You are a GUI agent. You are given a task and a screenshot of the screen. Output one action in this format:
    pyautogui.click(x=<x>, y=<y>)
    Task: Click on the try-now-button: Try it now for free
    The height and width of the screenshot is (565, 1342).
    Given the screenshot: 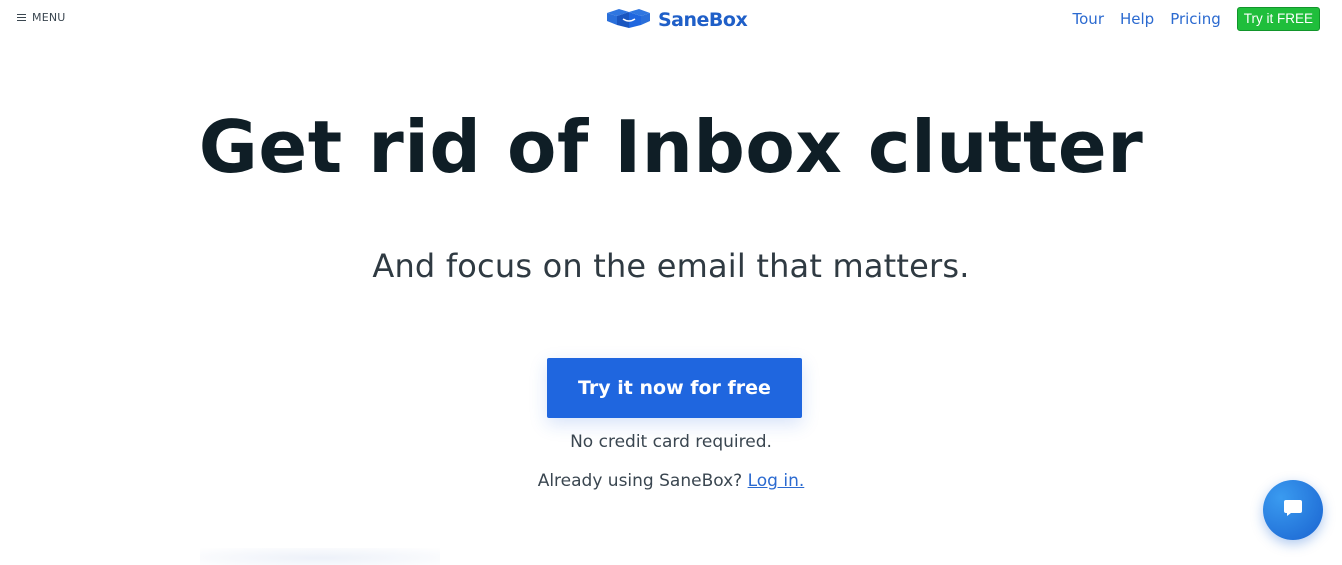 What is the action you would take?
    pyautogui.click(x=674, y=388)
    